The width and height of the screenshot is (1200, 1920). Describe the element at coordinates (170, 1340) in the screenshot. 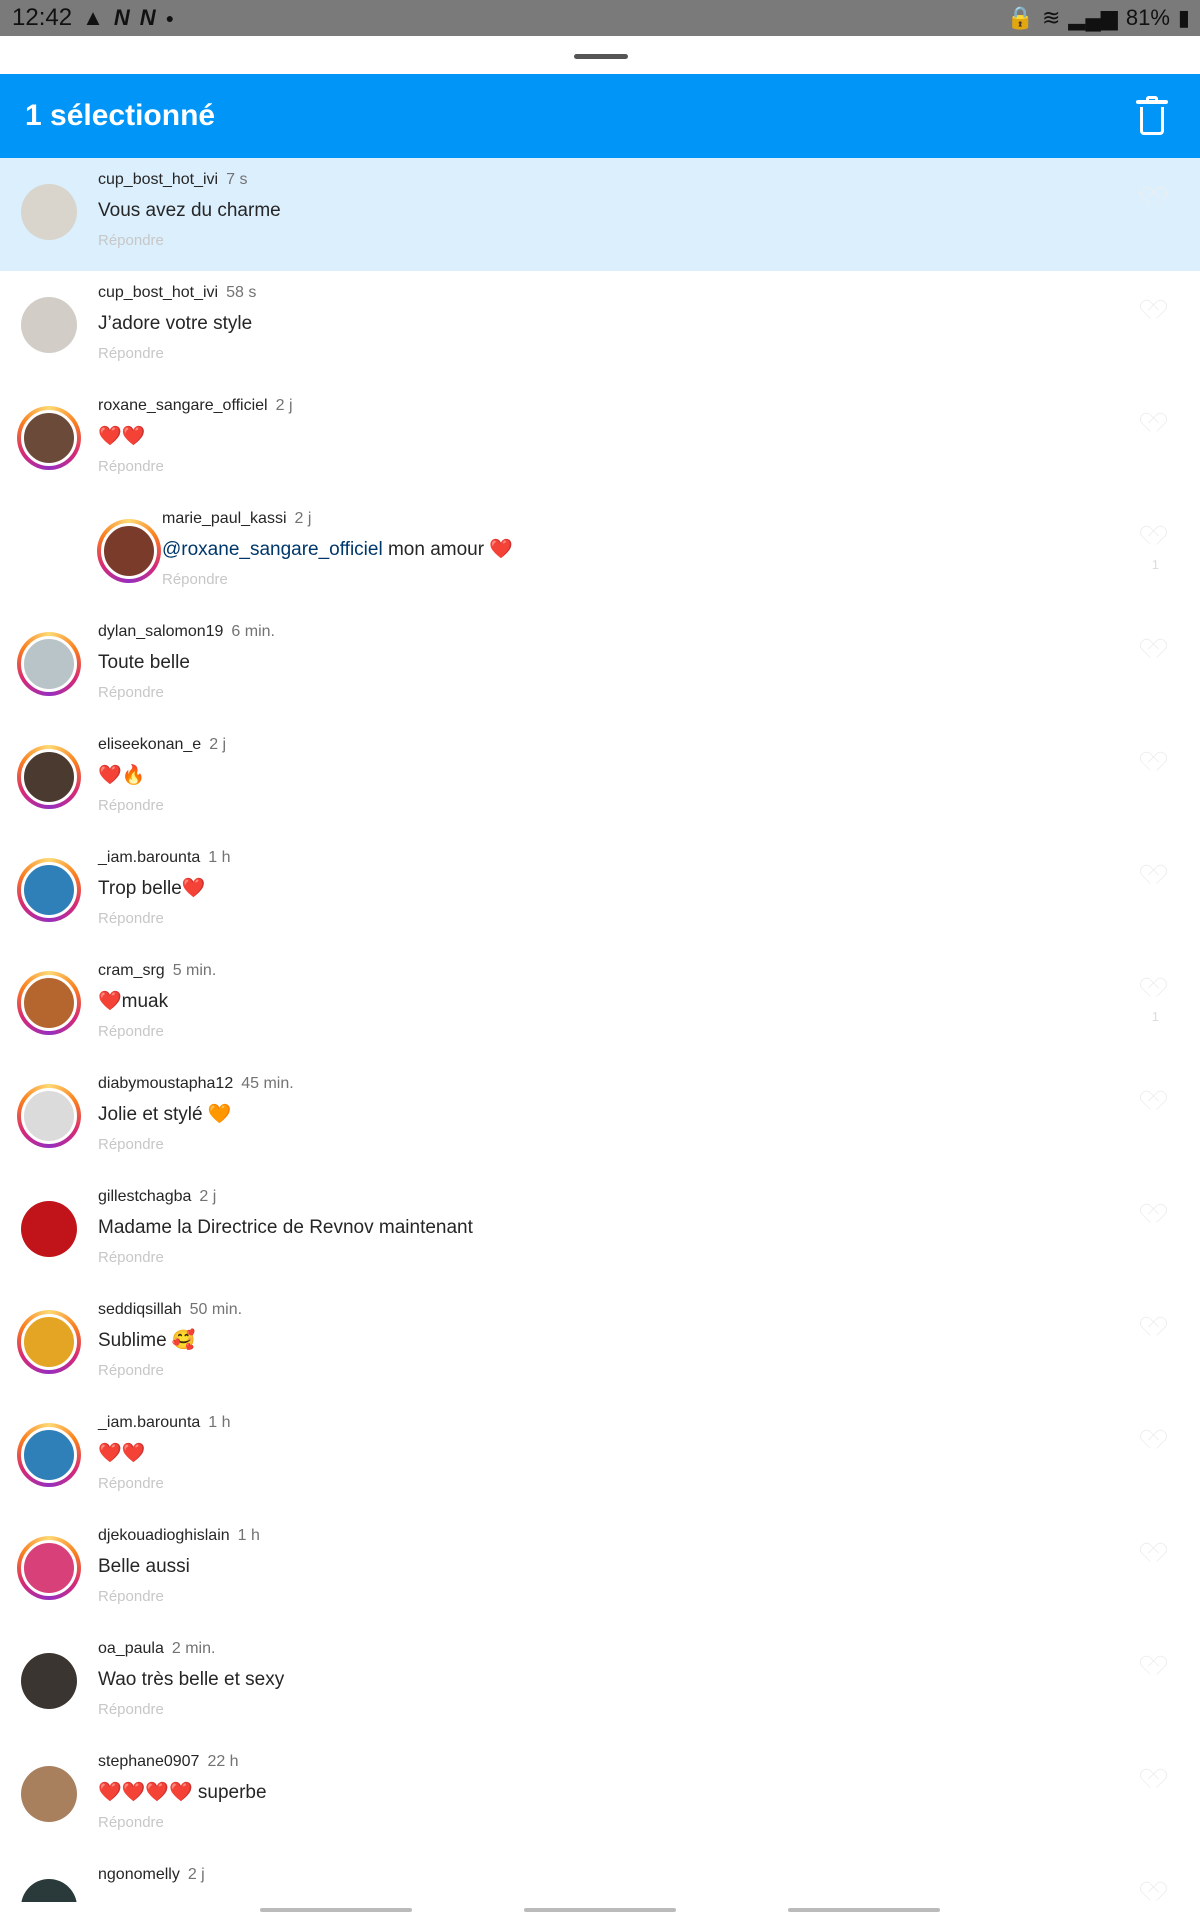

I see `comment-body: seddiqsillah 50 min. Sublime 🥰 Répondre` at that location.